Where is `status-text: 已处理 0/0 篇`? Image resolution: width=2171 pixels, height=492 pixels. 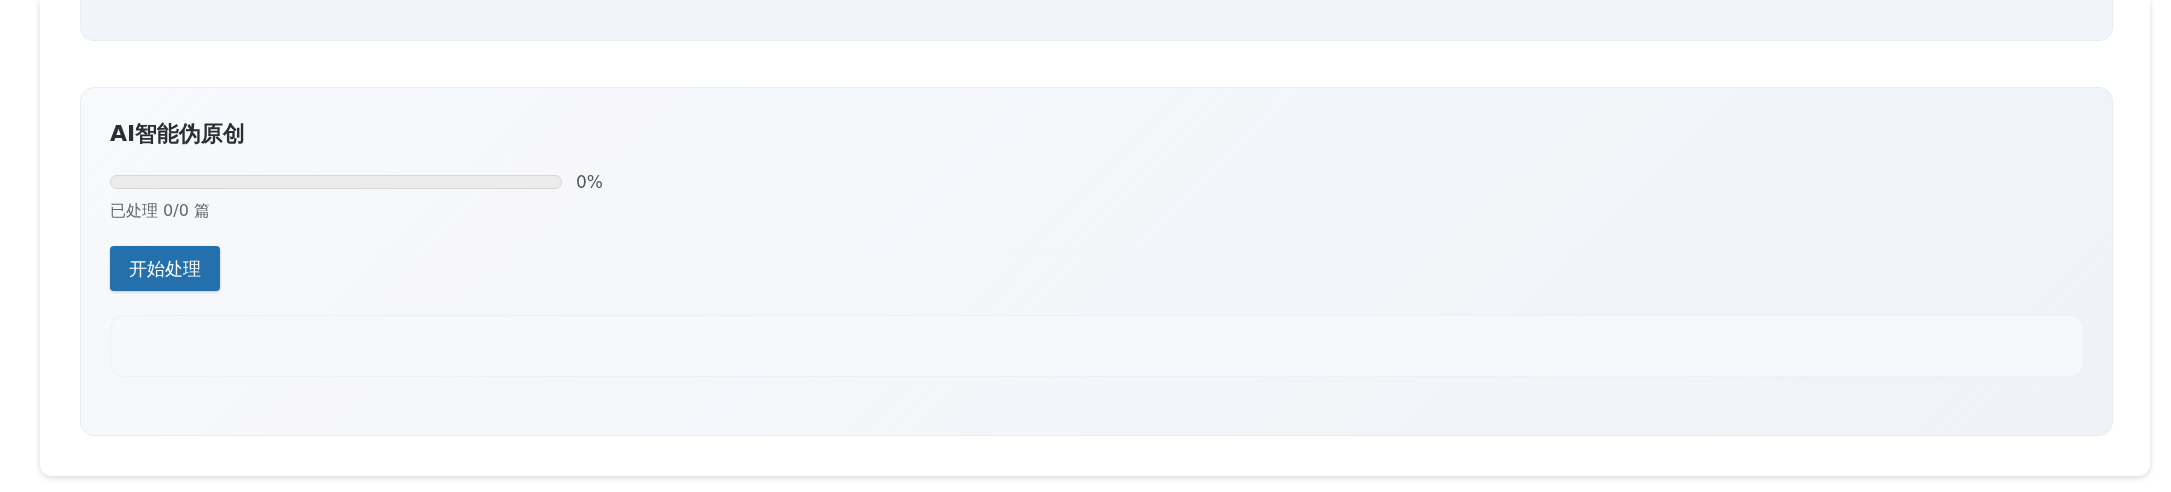 status-text: 已处理 0/0 篇 is located at coordinates (160, 211).